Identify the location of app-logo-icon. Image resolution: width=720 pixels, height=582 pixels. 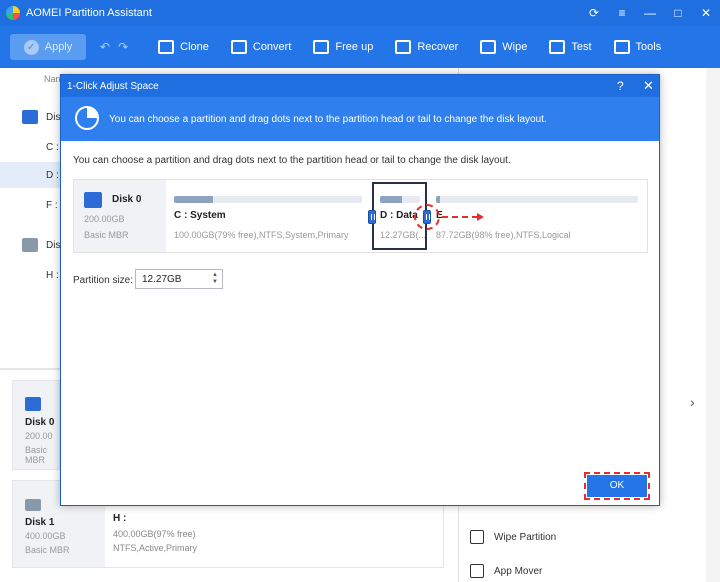
(13, 13).